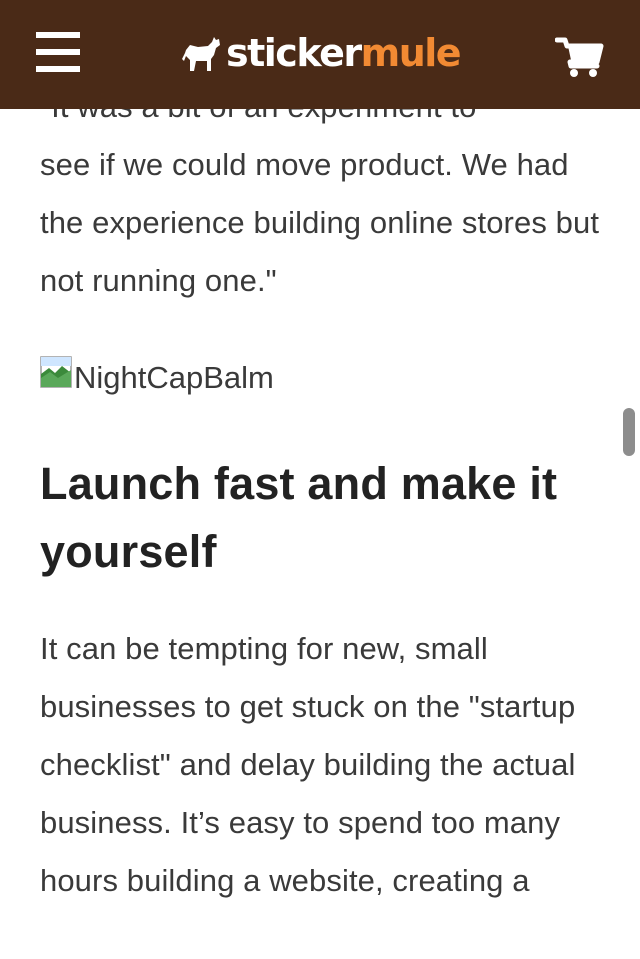 This screenshot has width=640, height=959. I want to click on broken-image: NightCapBalm, so click(325, 378).